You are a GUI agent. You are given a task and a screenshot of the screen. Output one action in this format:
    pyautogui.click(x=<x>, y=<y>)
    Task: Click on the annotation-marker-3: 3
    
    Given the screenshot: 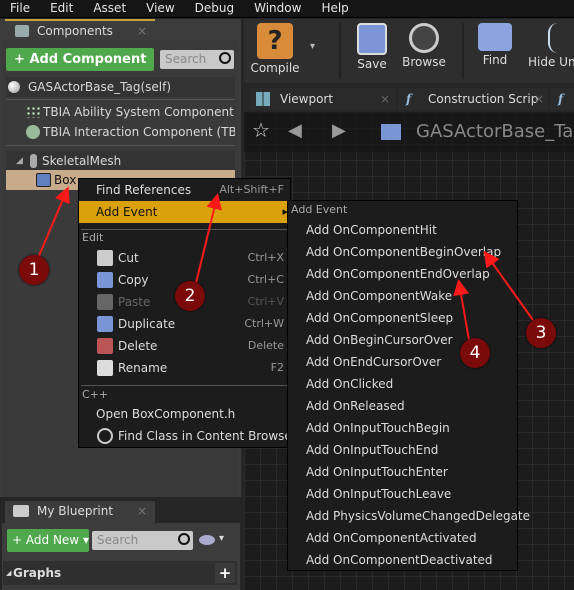 What is the action you would take?
    pyautogui.click(x=541, y=333)
    